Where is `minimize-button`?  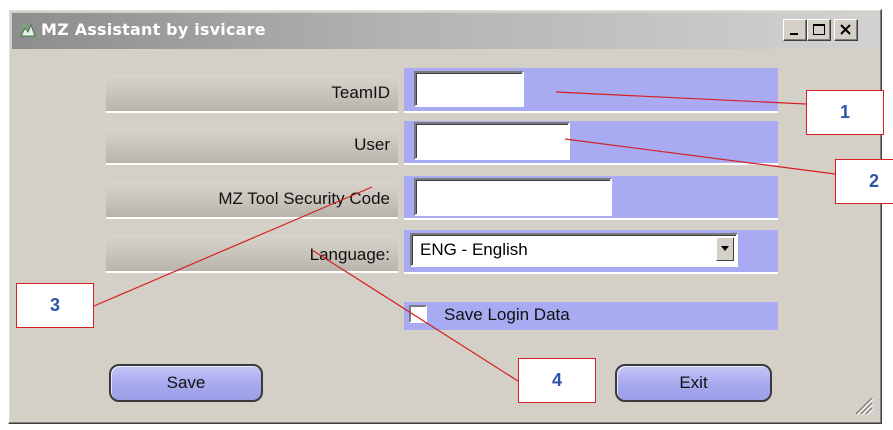
minimize-button is located at coordinates (795, 30).